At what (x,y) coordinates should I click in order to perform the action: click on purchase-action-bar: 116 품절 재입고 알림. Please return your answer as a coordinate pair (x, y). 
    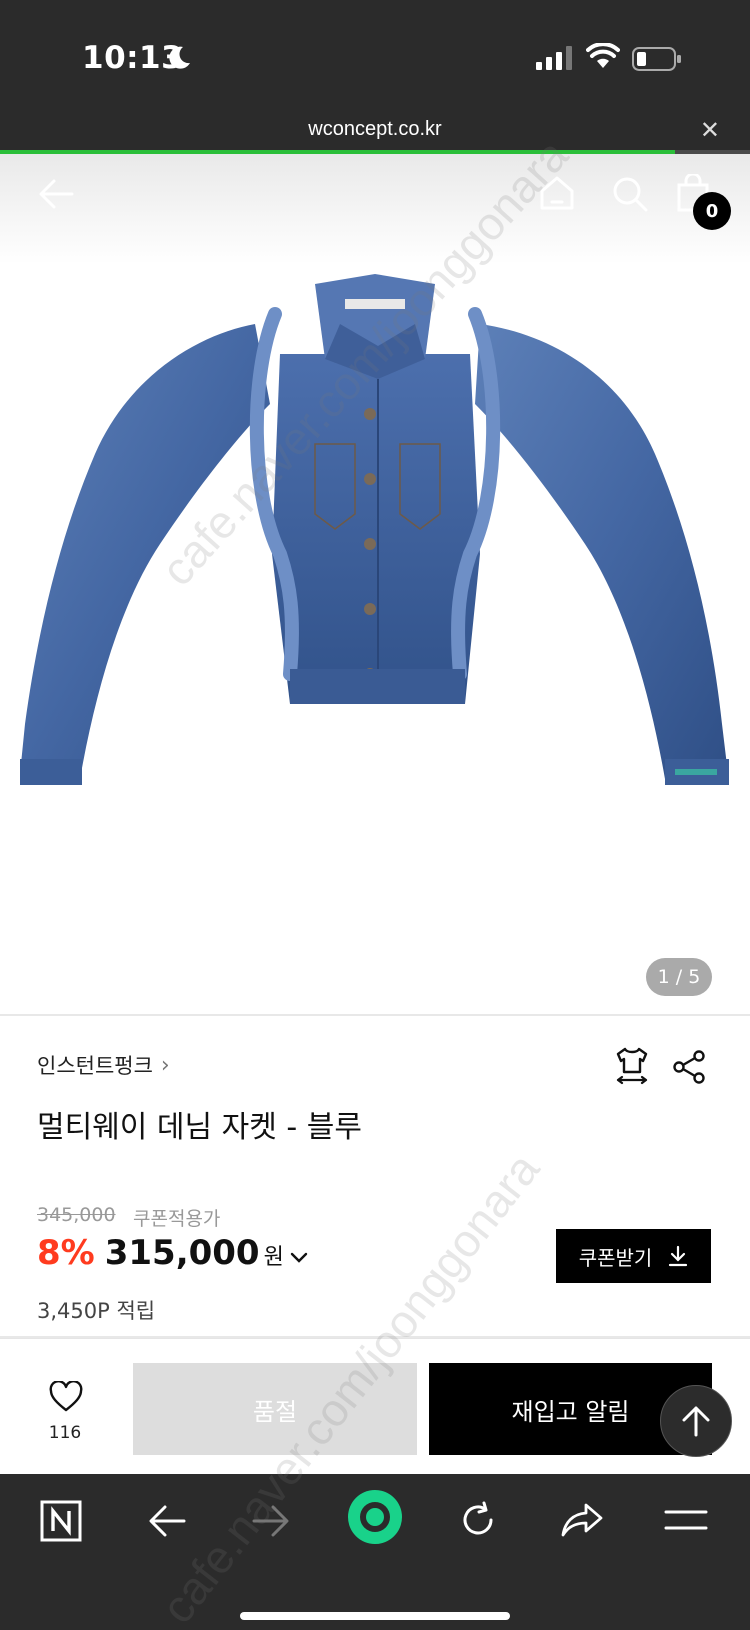
    Looking at the image, I should click on (375, 1406).